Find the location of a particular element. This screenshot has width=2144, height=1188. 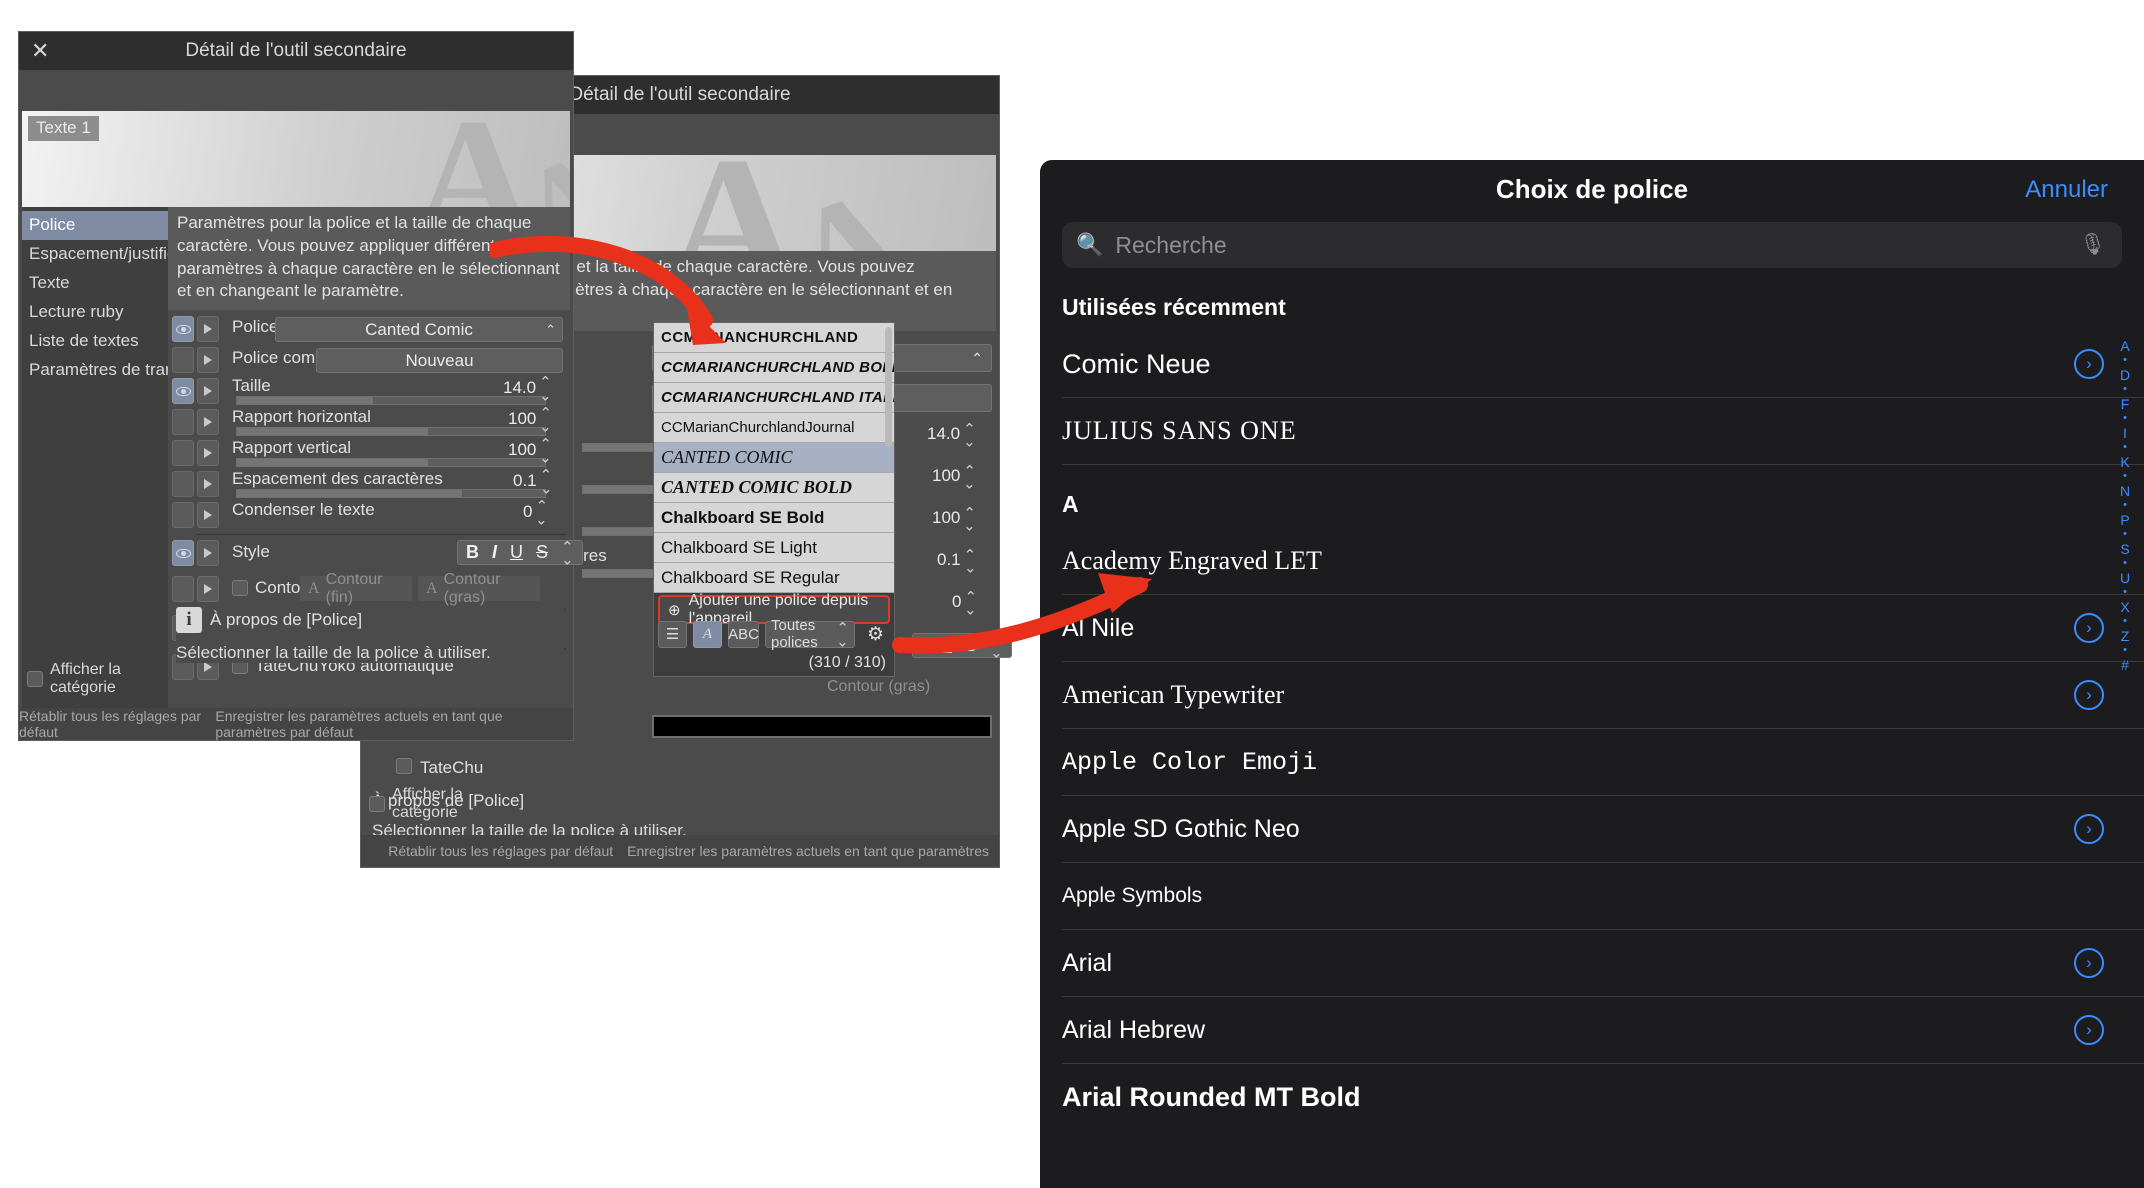

search-input: 🔍 Recherche 🎙 is located at coordinates (1592, 245).